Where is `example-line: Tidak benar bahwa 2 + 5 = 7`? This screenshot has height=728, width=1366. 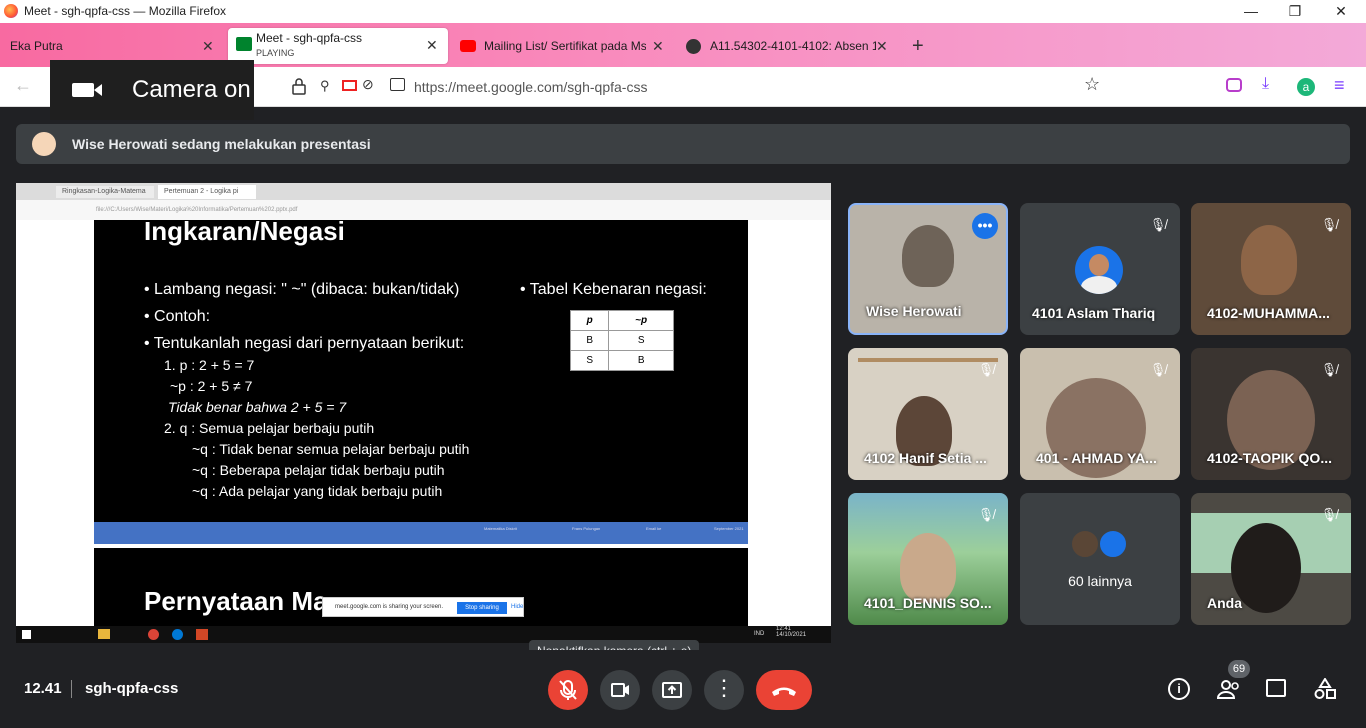 example-line: Tidak benar bahwa 2 + 5 = 7 is located at coordinates (257, 407).